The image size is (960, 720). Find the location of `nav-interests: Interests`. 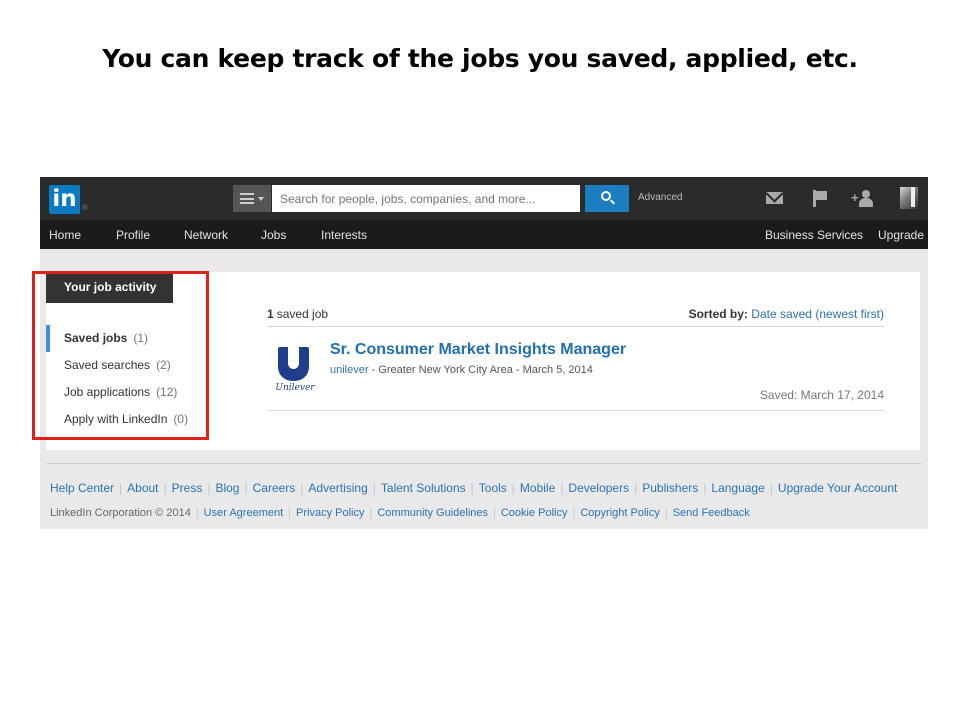

nav-interests: Interests is located at coordinates (344, 235).